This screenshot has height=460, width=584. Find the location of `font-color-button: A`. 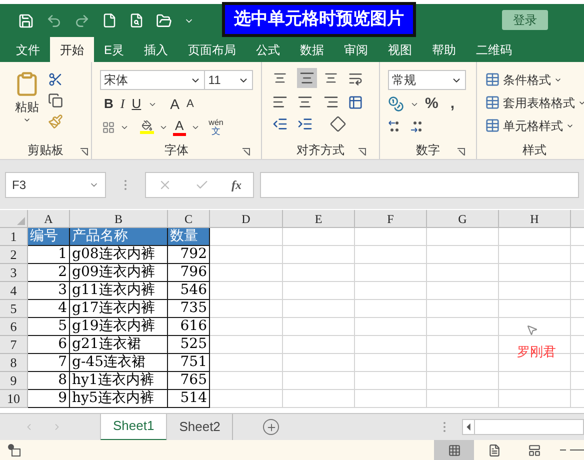

font-color-button: A is located at coordinates (179, 127).